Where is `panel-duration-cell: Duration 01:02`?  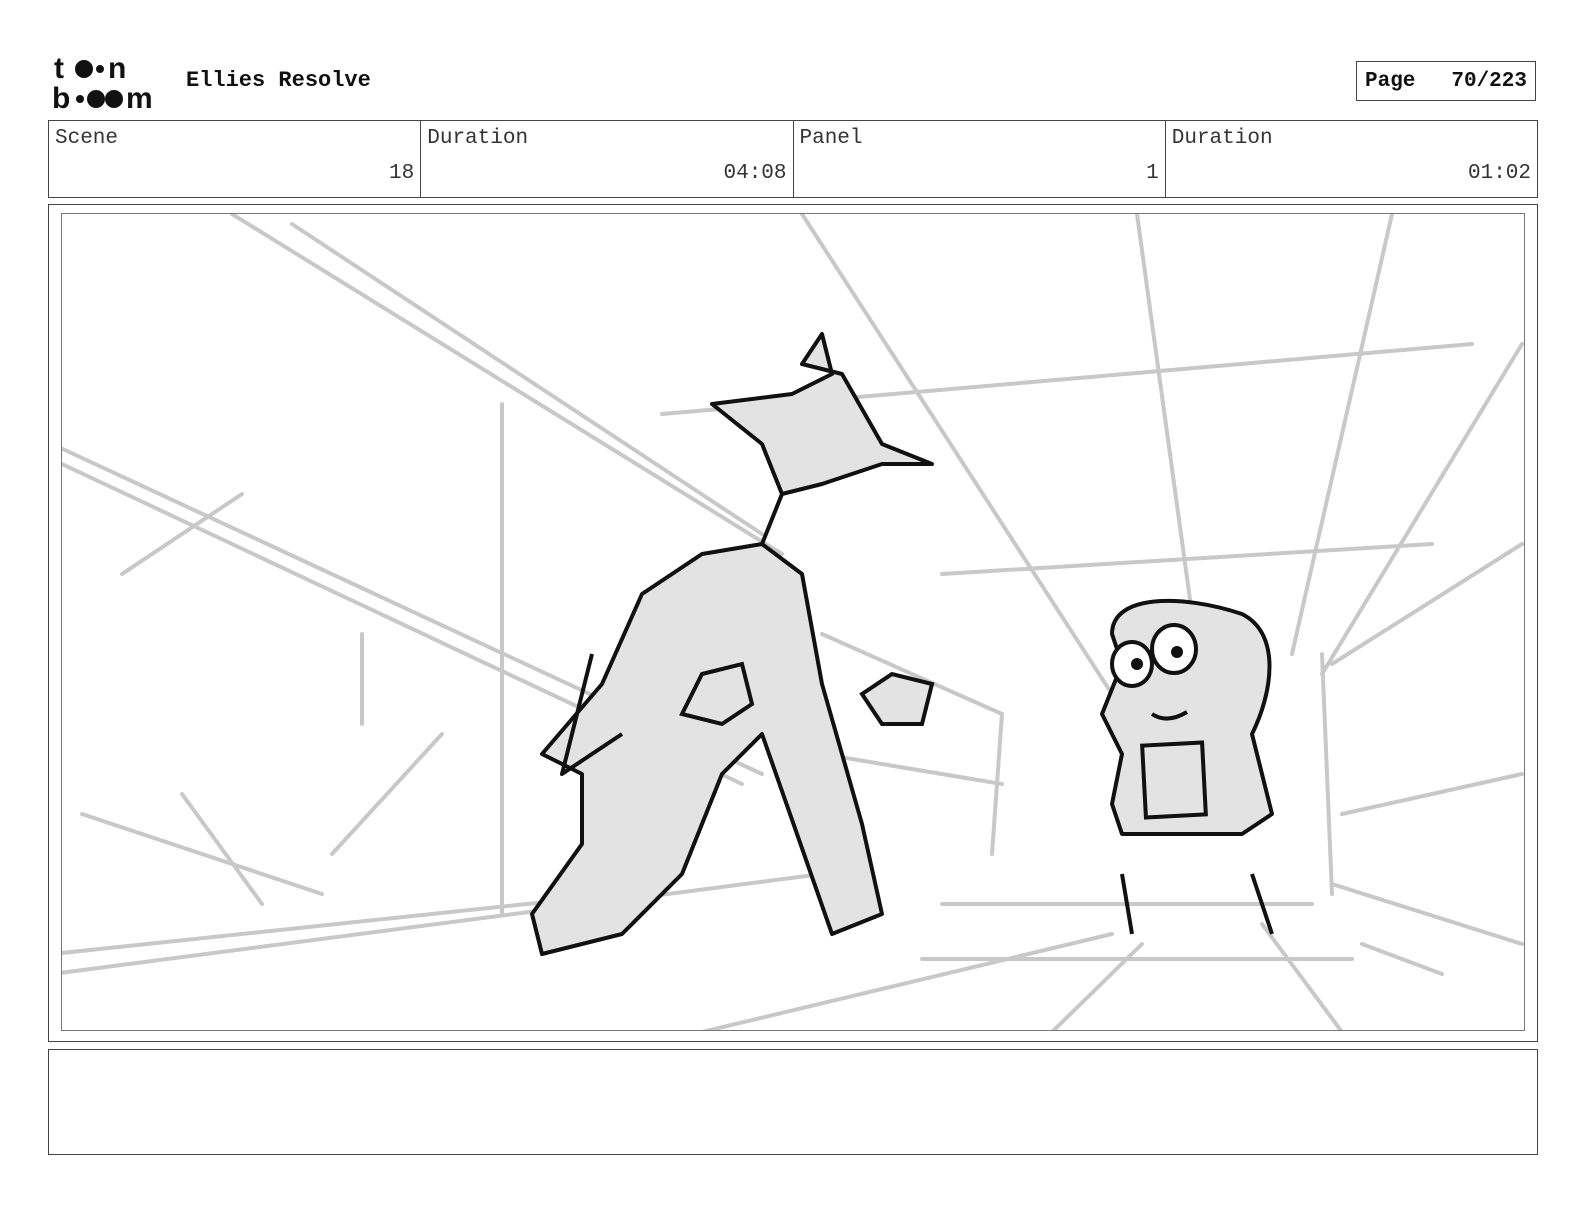
panel-duration-cell: Duration 01:02 is located at coordinates (1351, 159).